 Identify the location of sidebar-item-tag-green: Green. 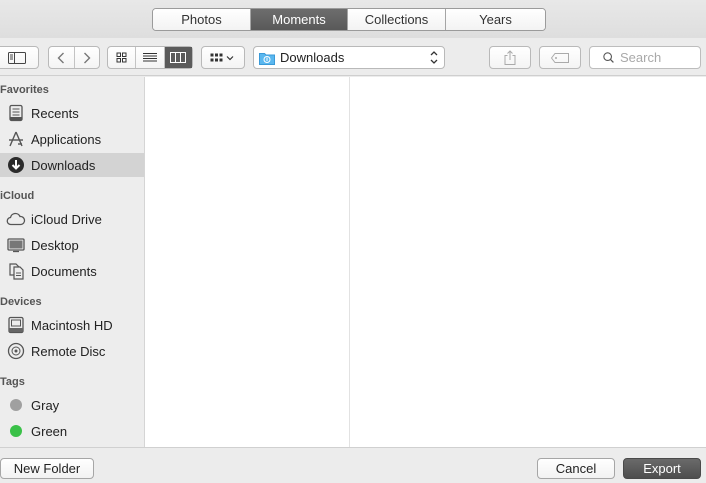
(72, 431).